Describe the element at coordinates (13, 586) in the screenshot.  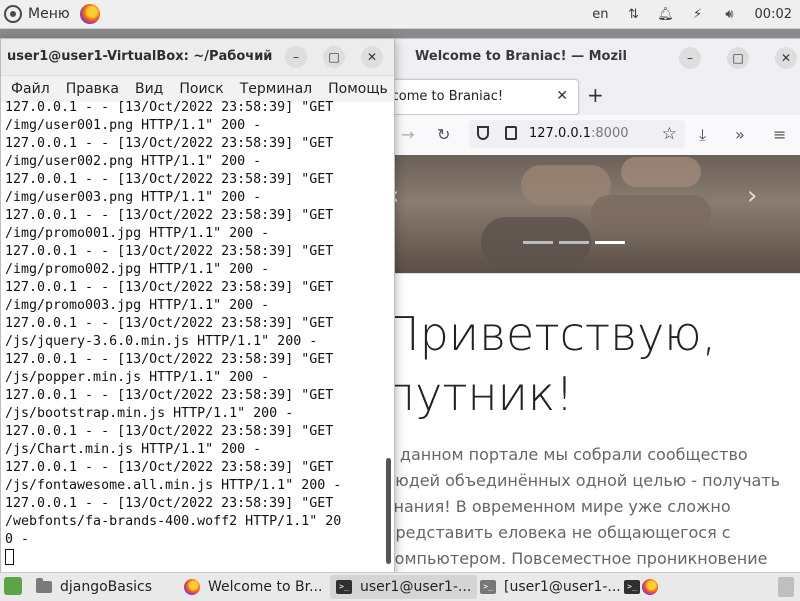
I see `show-desktop-icon` at that location.